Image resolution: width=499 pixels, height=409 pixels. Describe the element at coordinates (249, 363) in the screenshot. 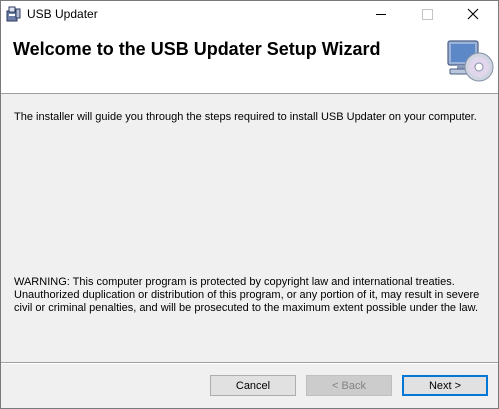

I see `footer-divider` at that location.